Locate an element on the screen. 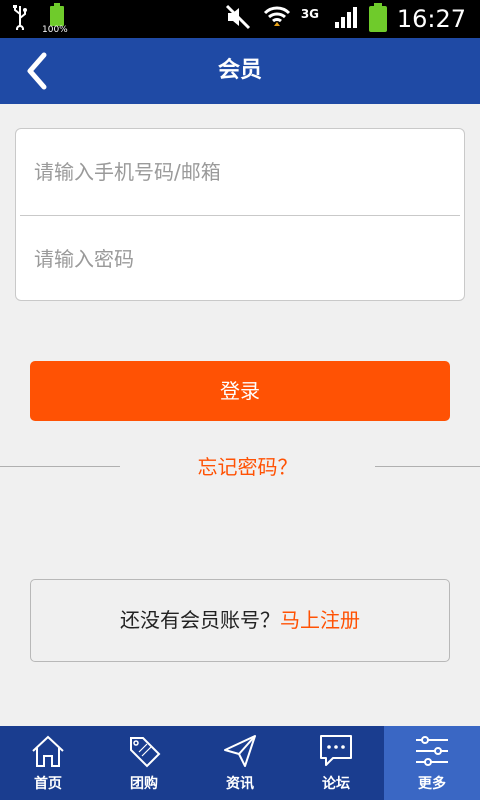 This screenshot has width=480, height=800. network-type: 3G is located at coordinates (310, 14).